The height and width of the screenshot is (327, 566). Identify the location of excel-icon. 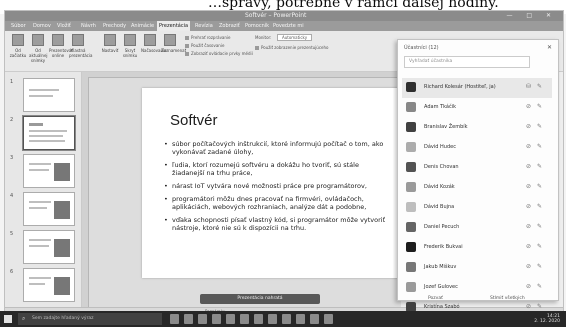
(272, 319).